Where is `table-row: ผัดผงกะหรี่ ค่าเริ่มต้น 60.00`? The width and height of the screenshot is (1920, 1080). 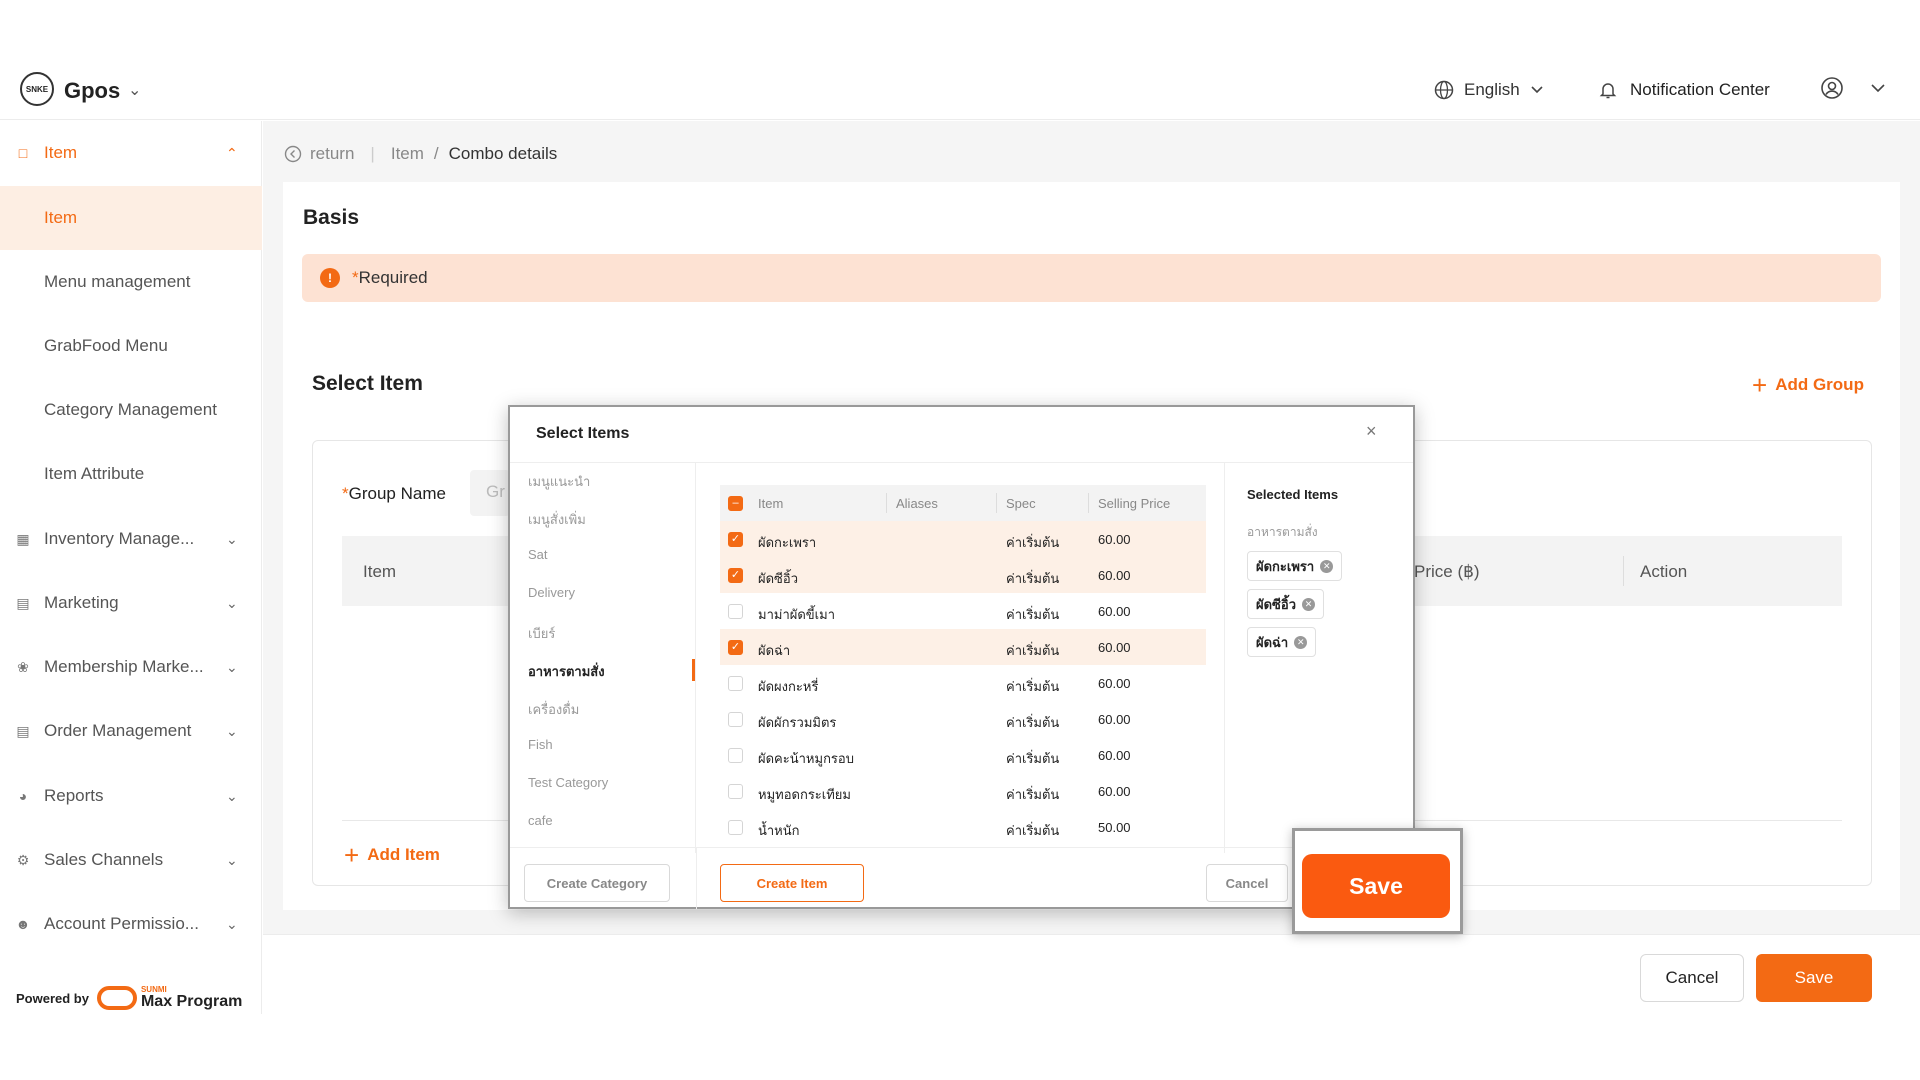 table-row: ผัดผงกะหรี่ ค่าเริ่มต้น 60.00 is located at coordinates (963, 683).